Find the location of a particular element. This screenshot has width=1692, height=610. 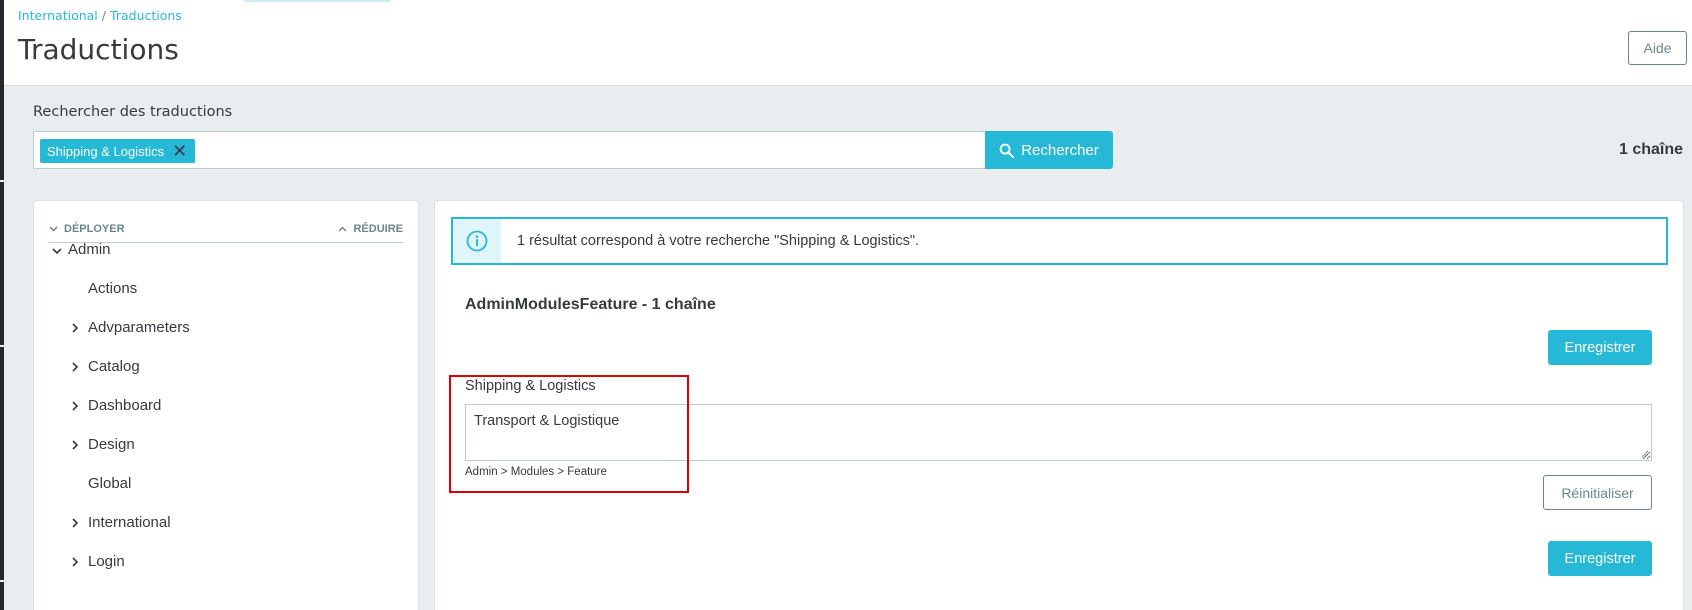

resize-handle-icon is located at coordinates (1645, 454).